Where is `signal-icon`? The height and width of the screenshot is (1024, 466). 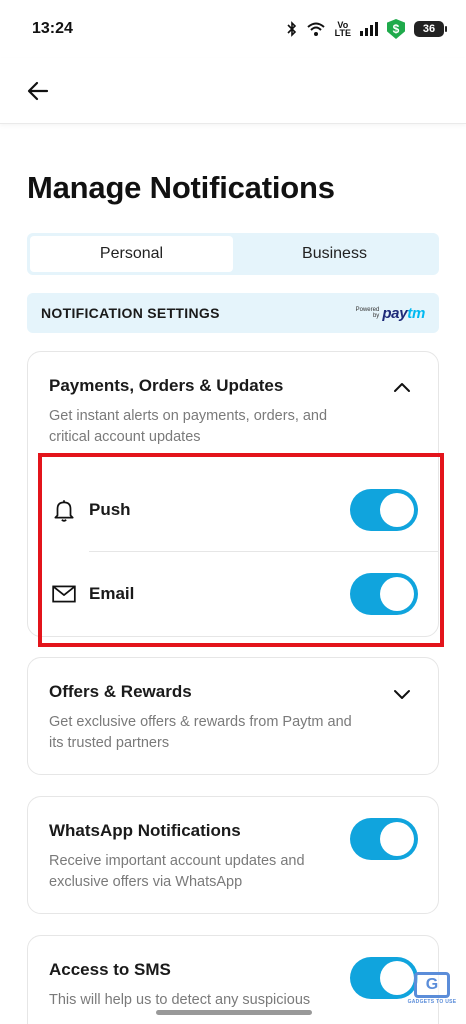 signal-icon is located at coordinates (369, 29).